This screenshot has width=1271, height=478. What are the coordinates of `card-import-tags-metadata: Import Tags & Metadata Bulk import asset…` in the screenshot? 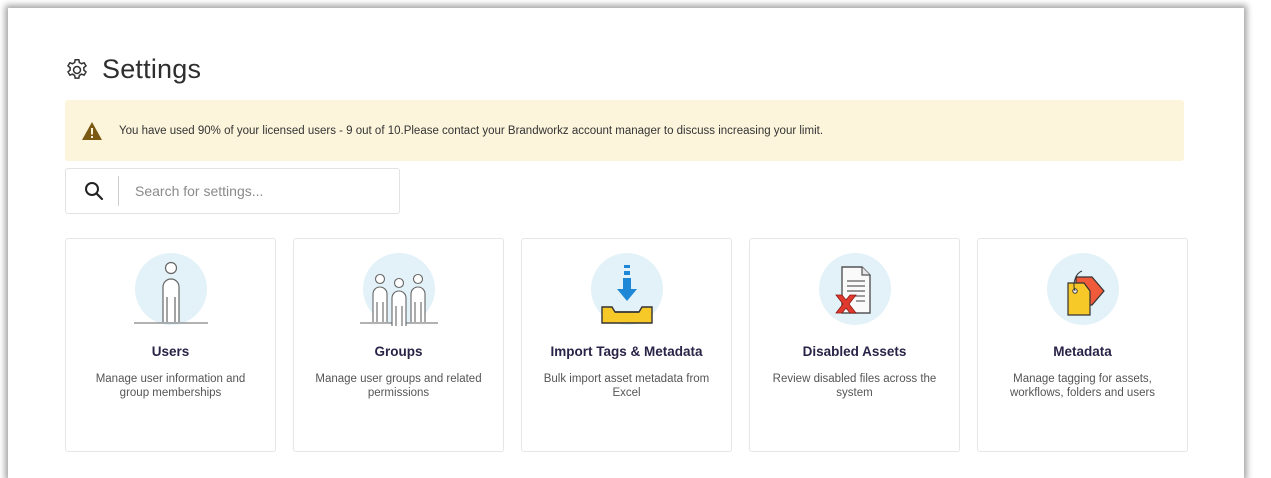 It's located at (626, 345).